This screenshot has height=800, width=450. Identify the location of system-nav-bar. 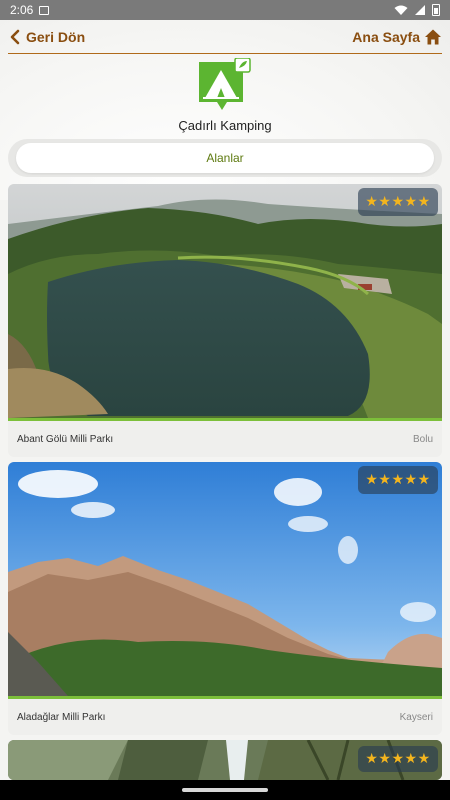
(225, 790).